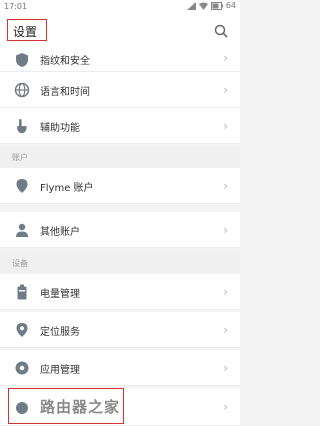 The height and width of the screenshot is (426, 320). Describe the element at coordinates (22, 90) in the screenshot. I see `globe-icon` at that location.